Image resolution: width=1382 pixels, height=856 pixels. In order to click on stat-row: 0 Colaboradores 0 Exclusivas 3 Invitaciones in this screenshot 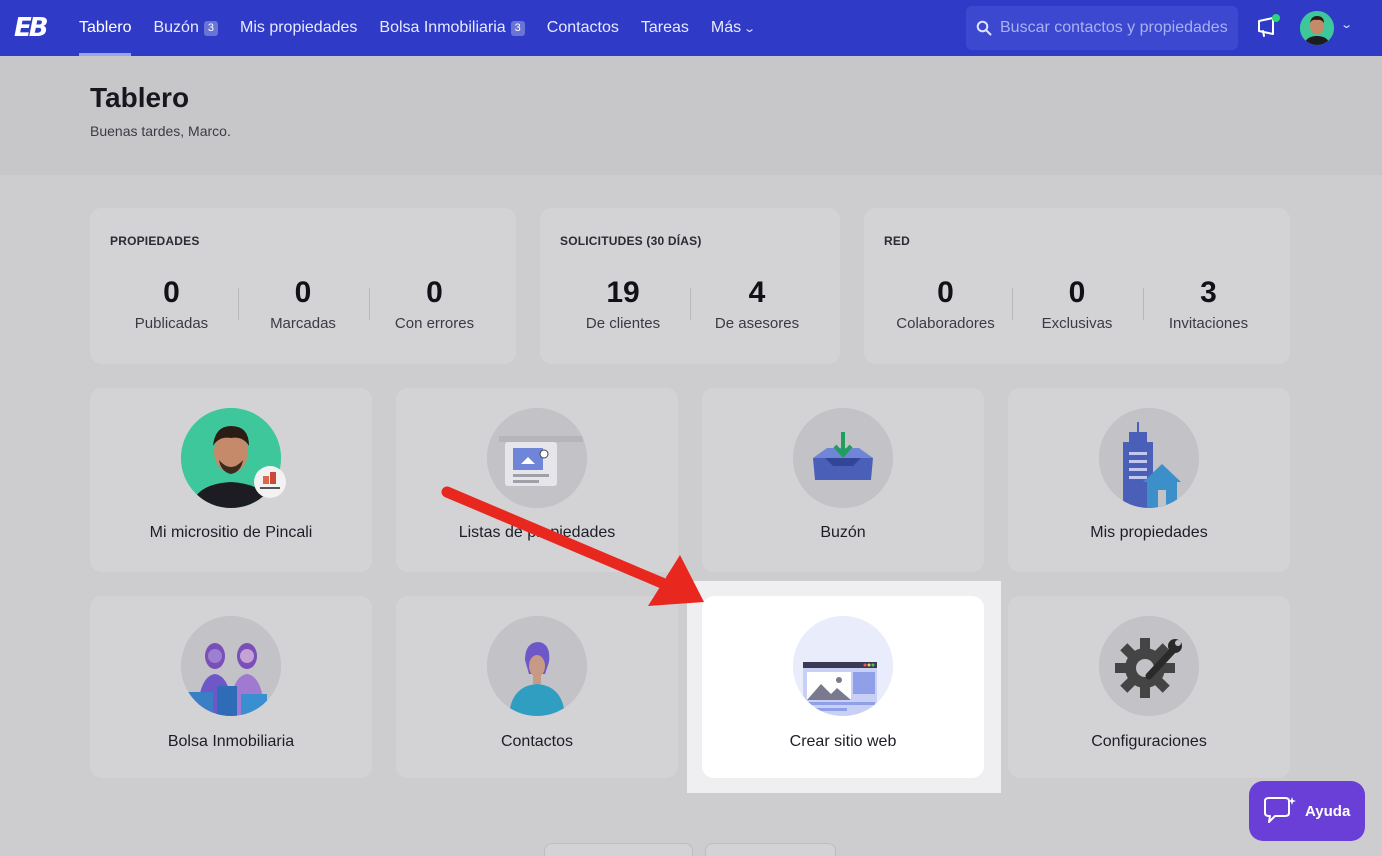, I will do `click(1077, 304)`.